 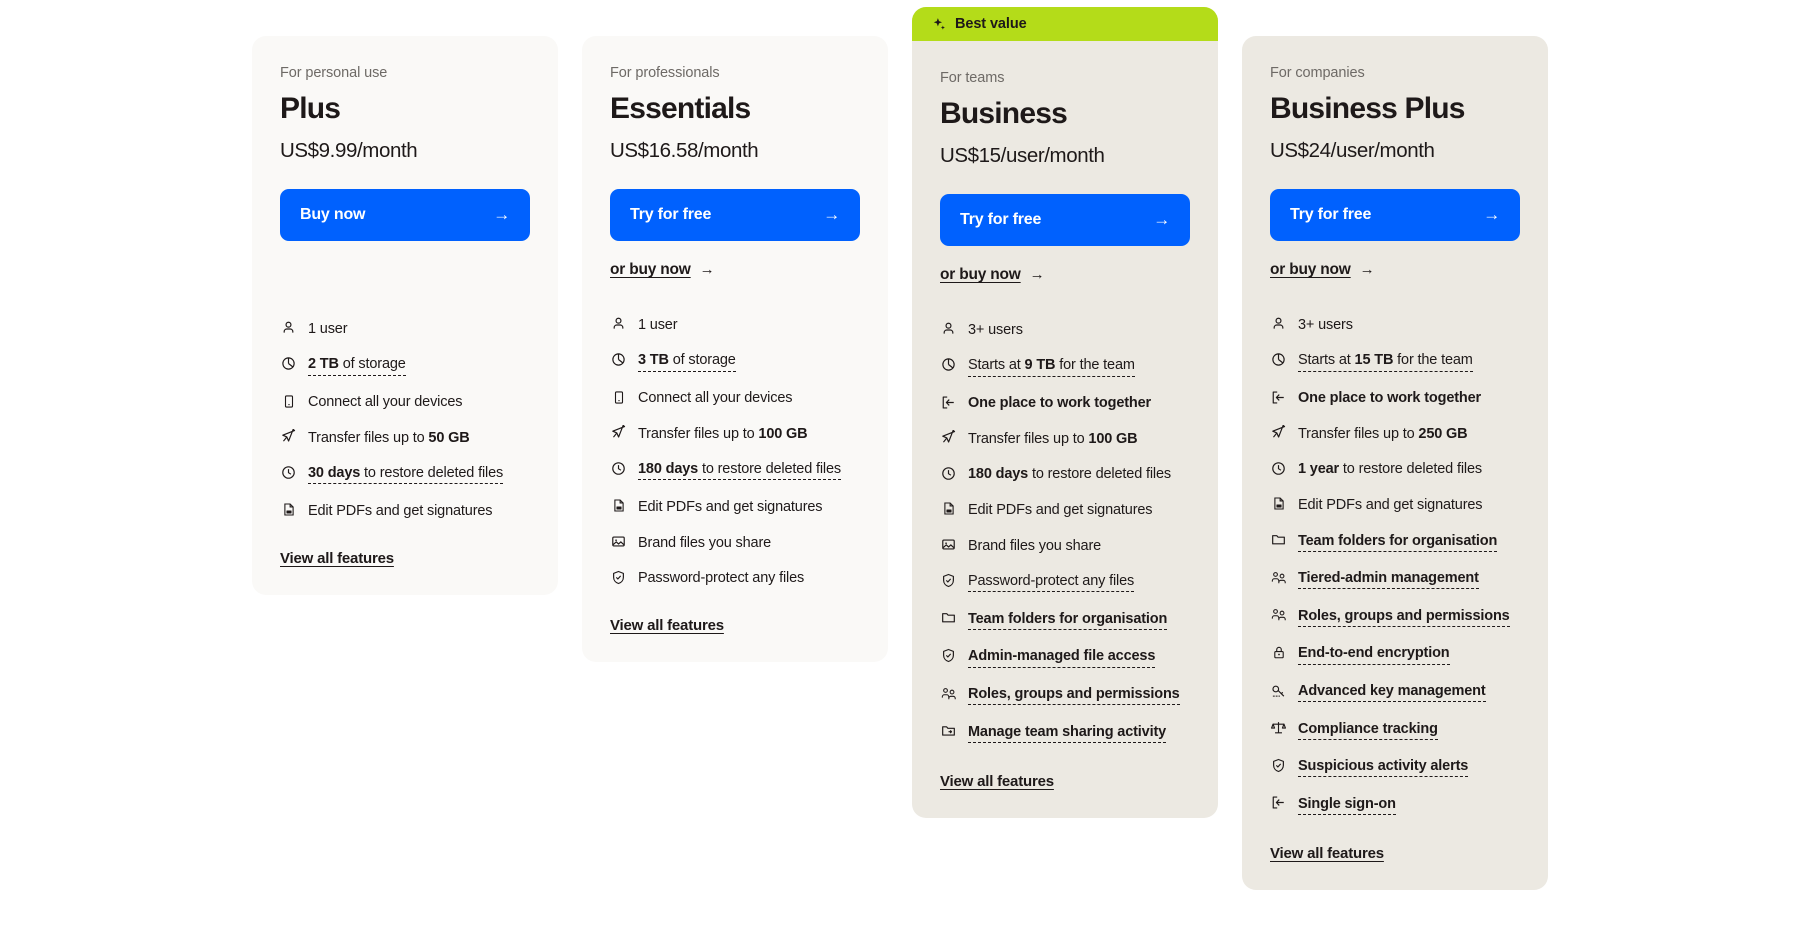 I want to click on feature-label: Manage team sharing activity, so click(x=1067, y=732).